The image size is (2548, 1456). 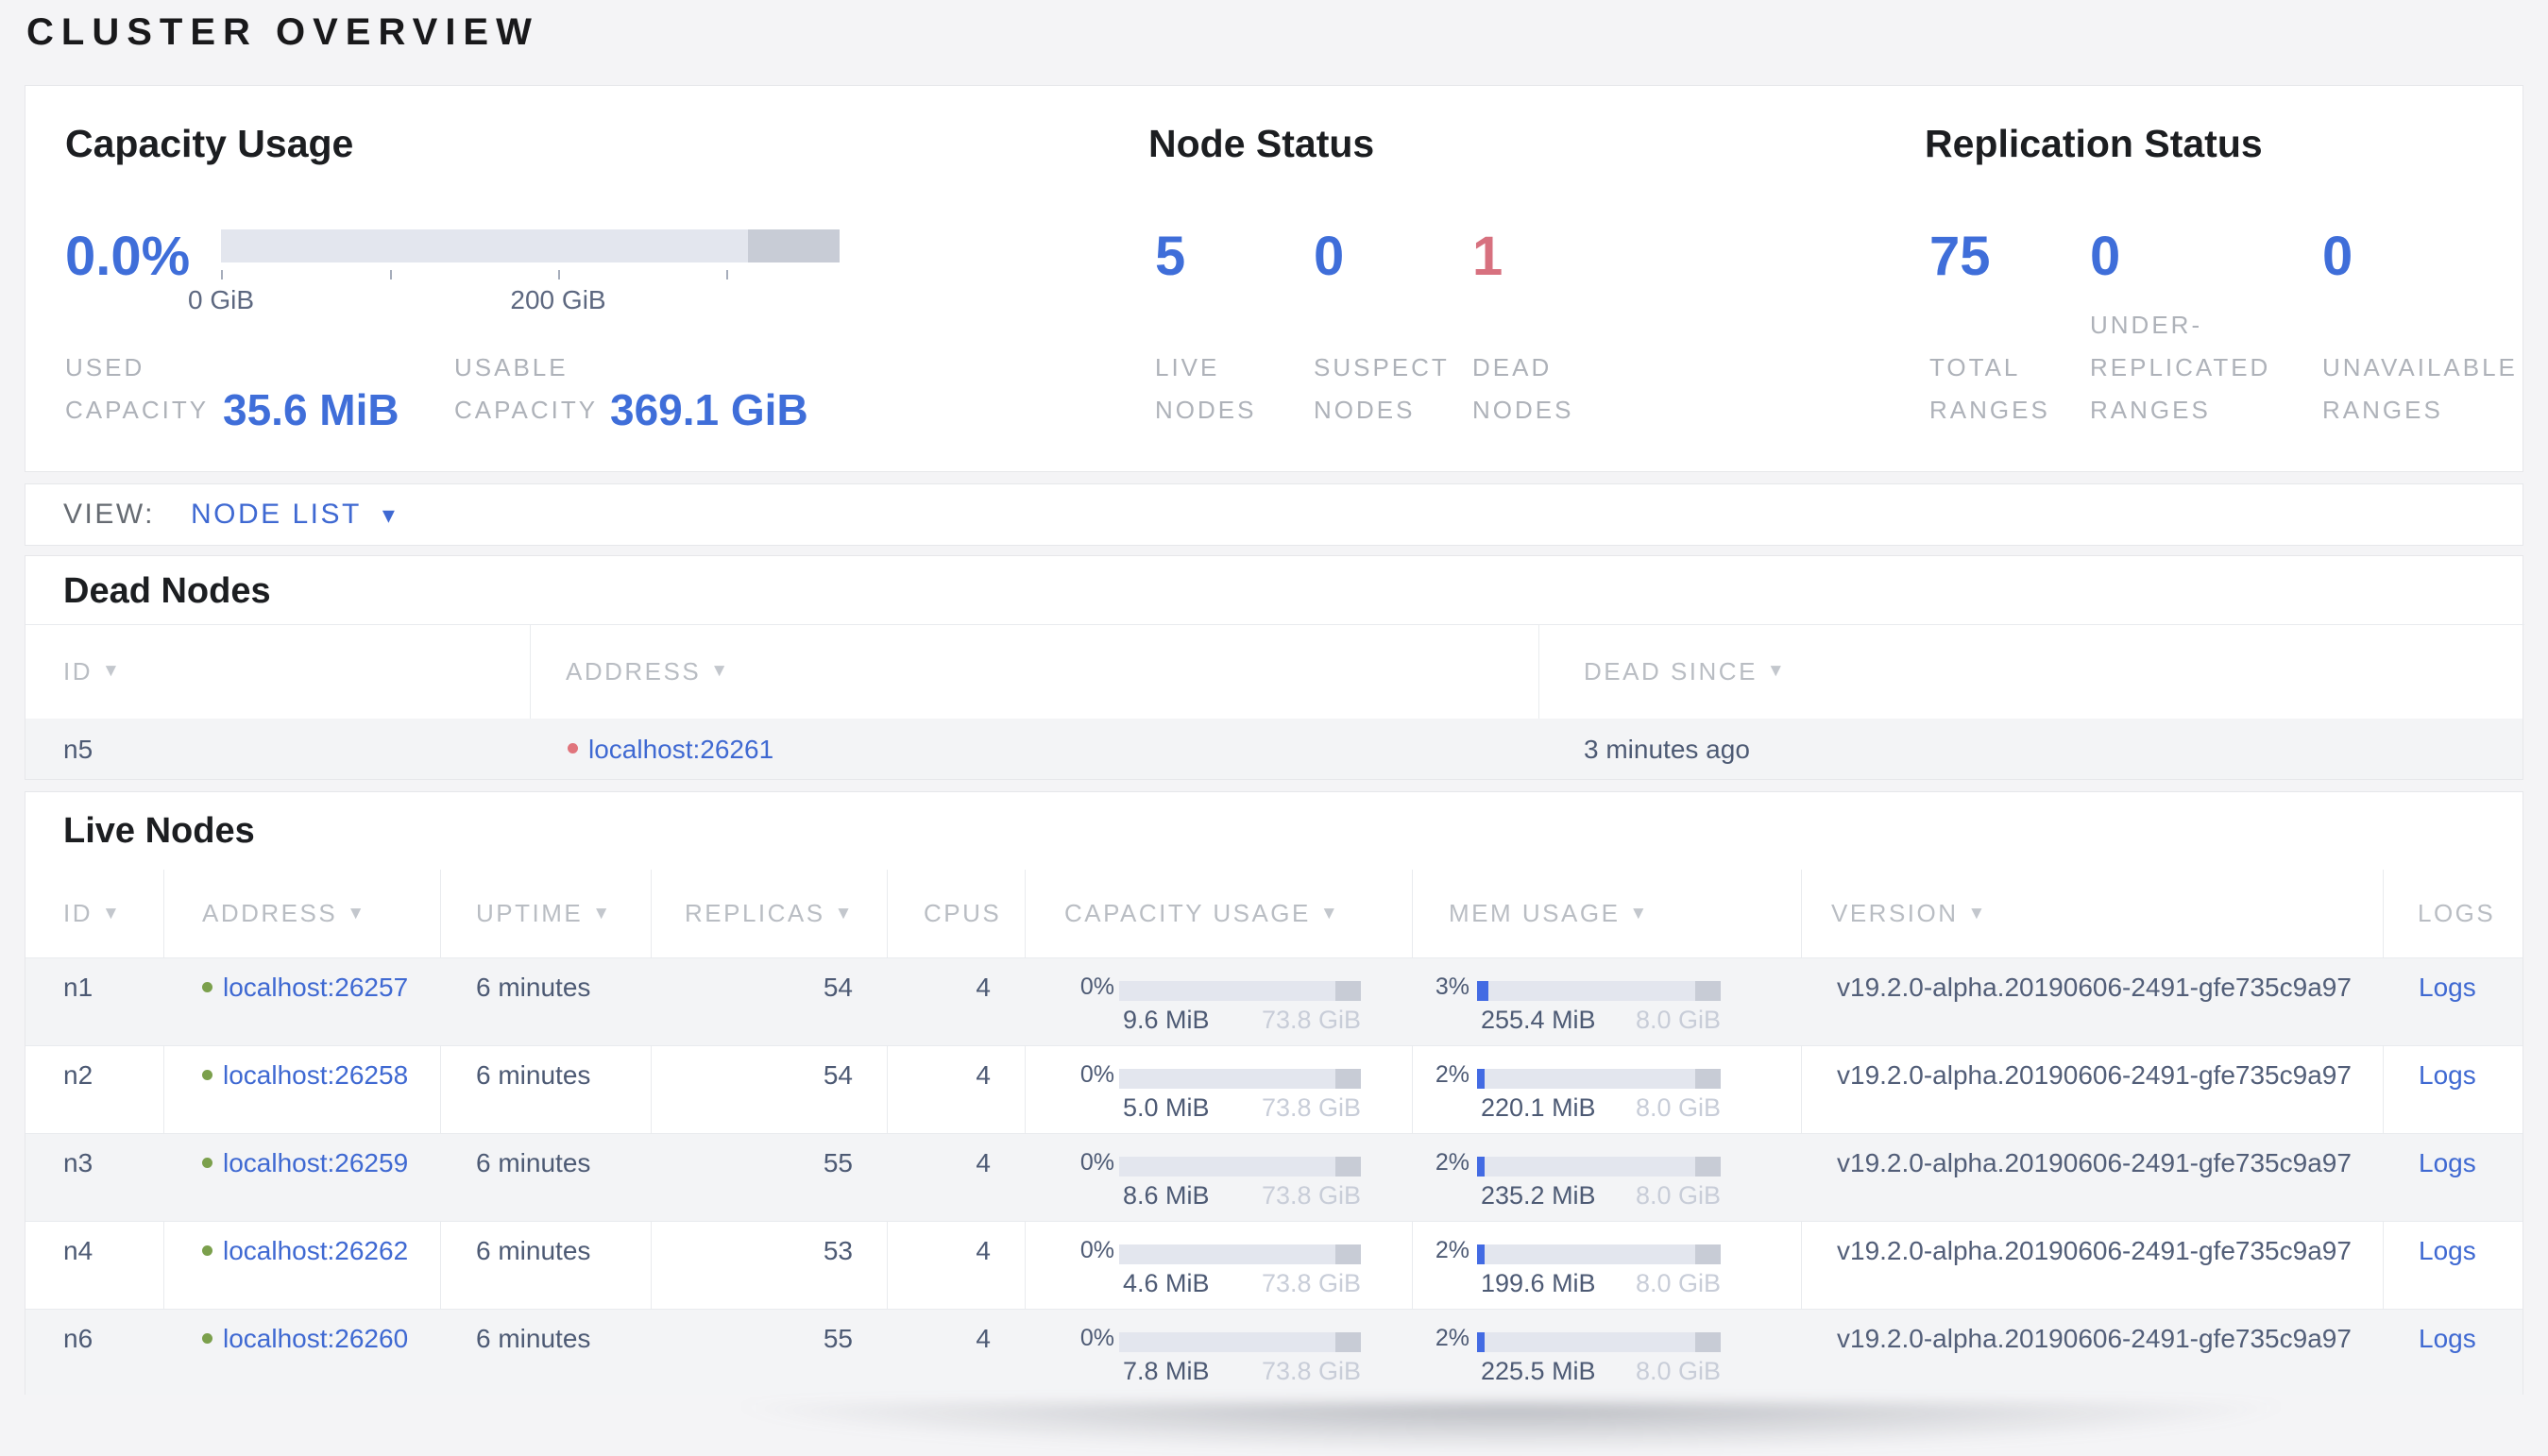 What do you see at coordinates (277, 515) in the screenshot?
I see `view-dropdown: NODE LIST` at bounding box center [277, 515].